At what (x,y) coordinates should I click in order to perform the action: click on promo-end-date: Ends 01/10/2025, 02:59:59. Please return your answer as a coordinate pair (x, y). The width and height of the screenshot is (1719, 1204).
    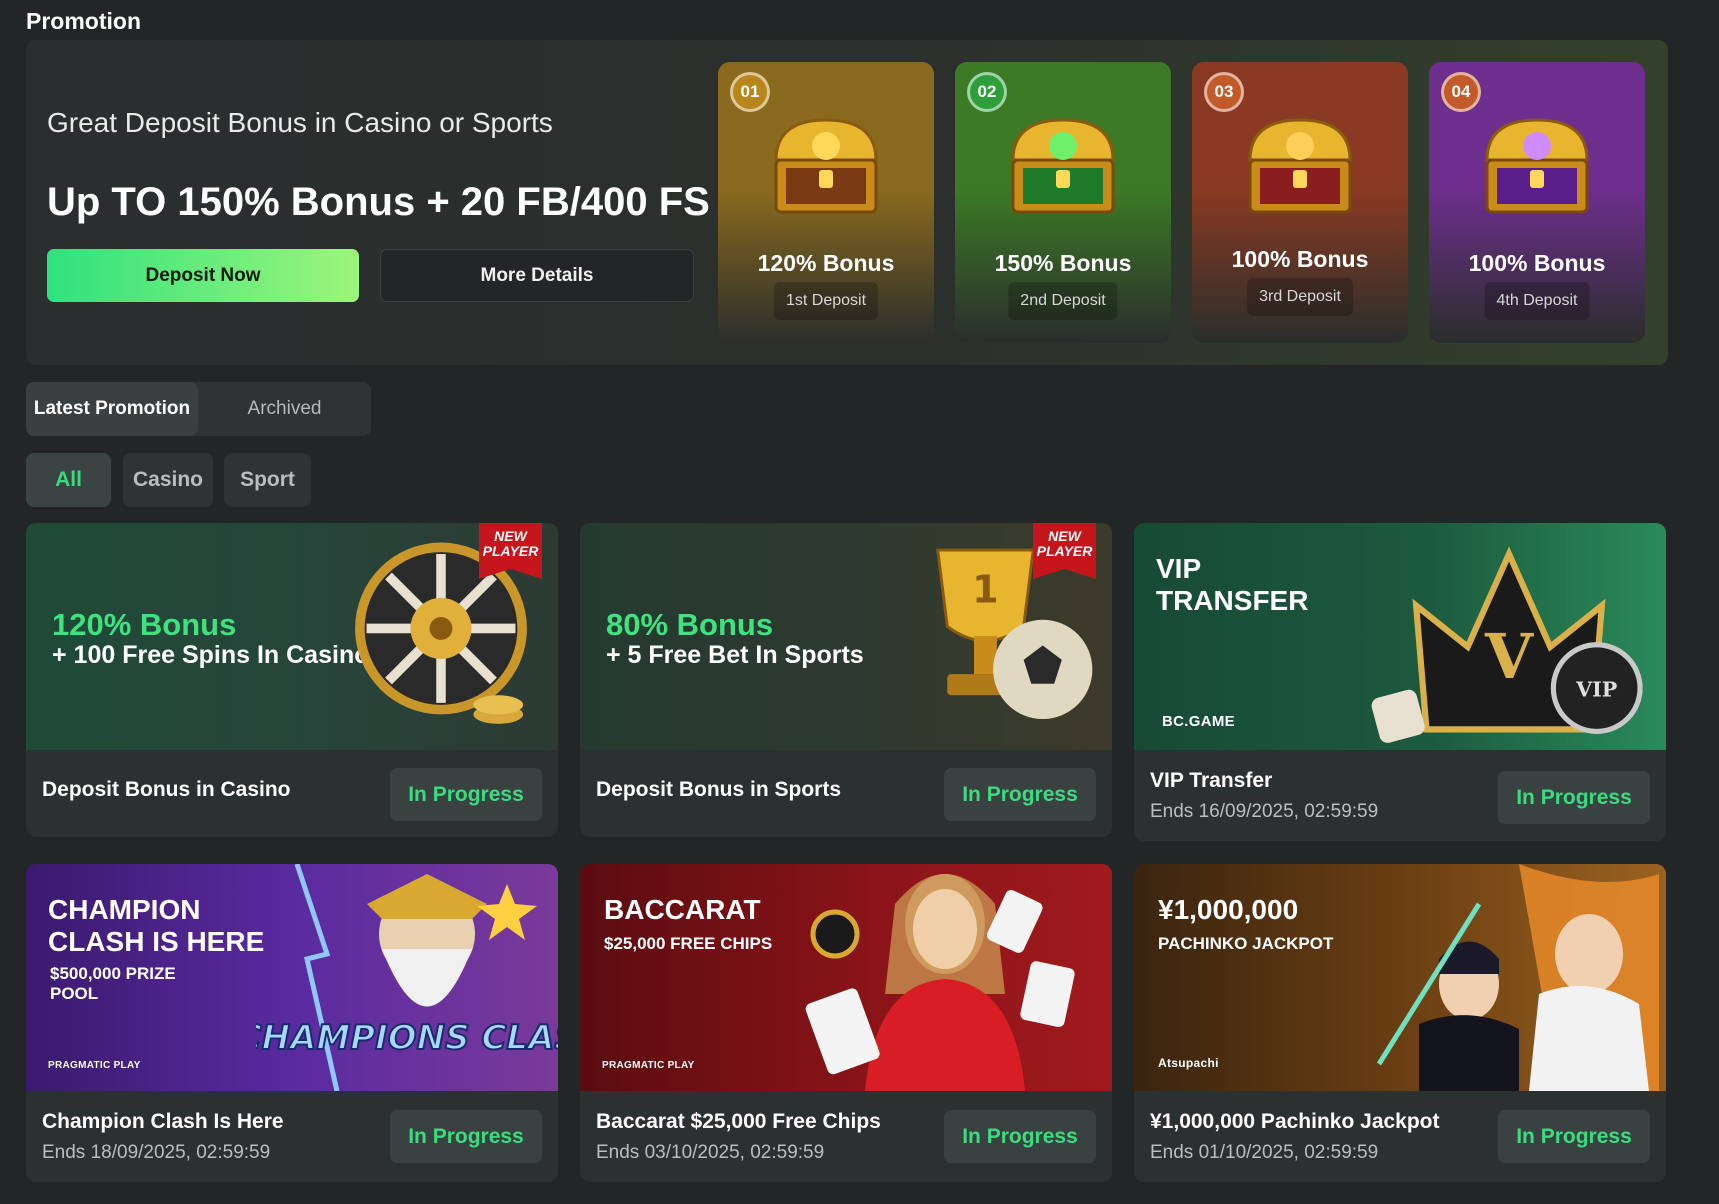
    Looking at the image, I should click on (1264, 1152).